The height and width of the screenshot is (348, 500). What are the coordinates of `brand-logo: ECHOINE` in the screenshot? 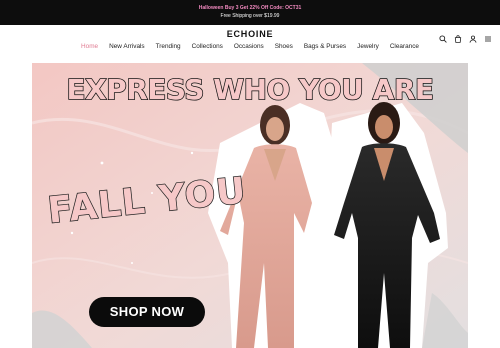 It's located at (250, 34).